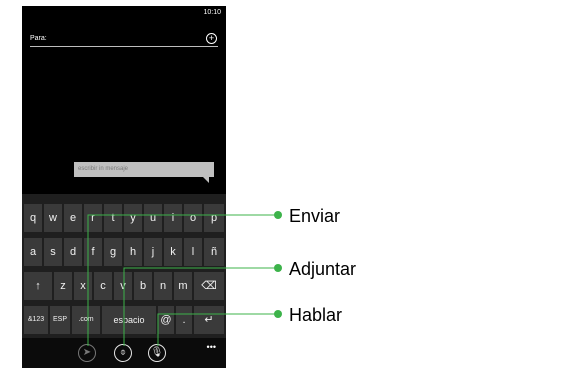 This screenshot has width=573, height=368. I want to click on callout-lines, so click(184, 278).